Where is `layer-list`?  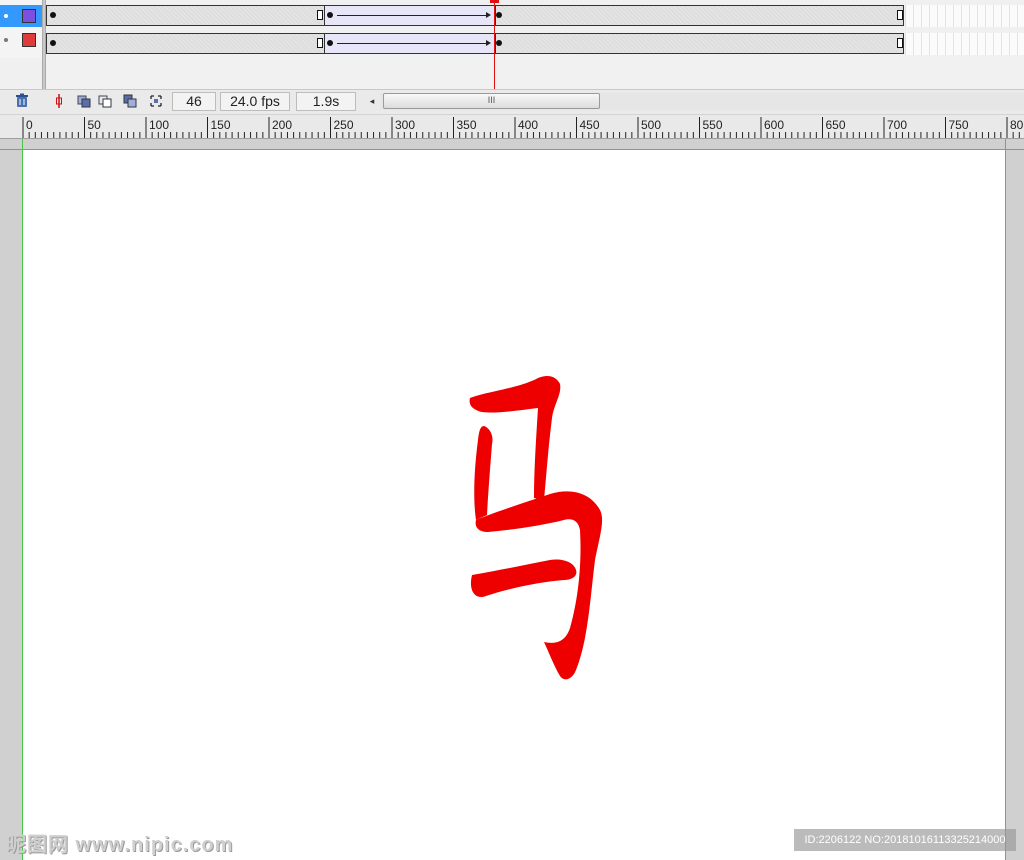
layer-list is located at coordinates (21, 29).